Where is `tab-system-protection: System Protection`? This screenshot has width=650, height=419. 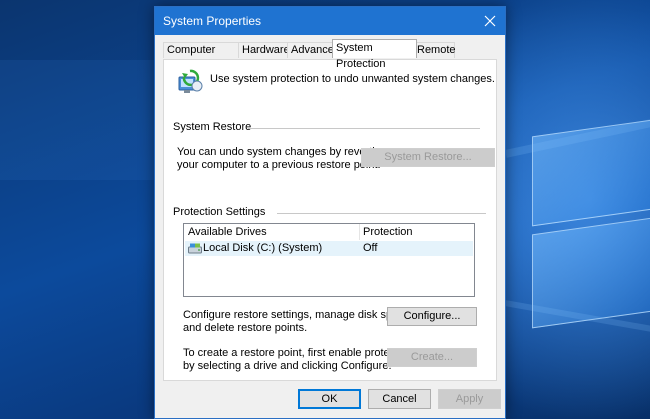
tab-system-protection: System Protection is located at coordinates (374, 54).